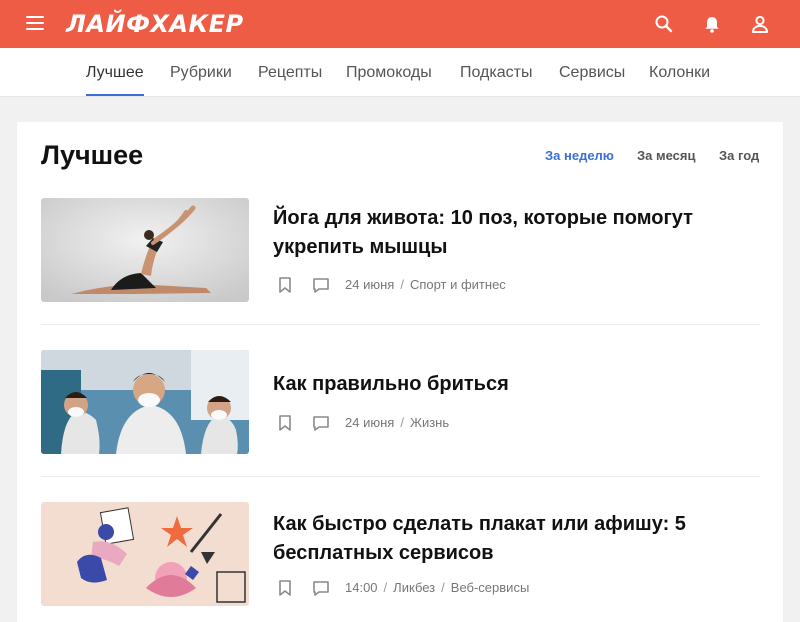 Image resolution: width=800 pixels, height=622 pixels. What do you see at coordinates (360, 247) in the screenshot?
I see `article-title-line: укрепить мышцы` at bounding box center [360, 247].